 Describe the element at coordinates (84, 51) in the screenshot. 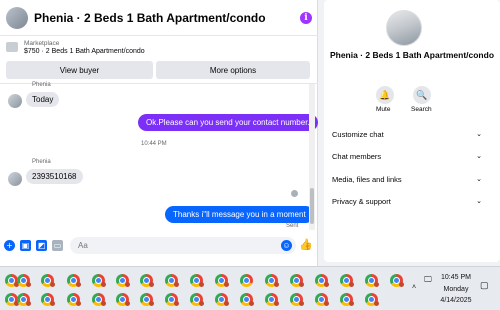

I see `listing-title: $750 · 2 Beds 1 Bath Apartment/condo` at that location.